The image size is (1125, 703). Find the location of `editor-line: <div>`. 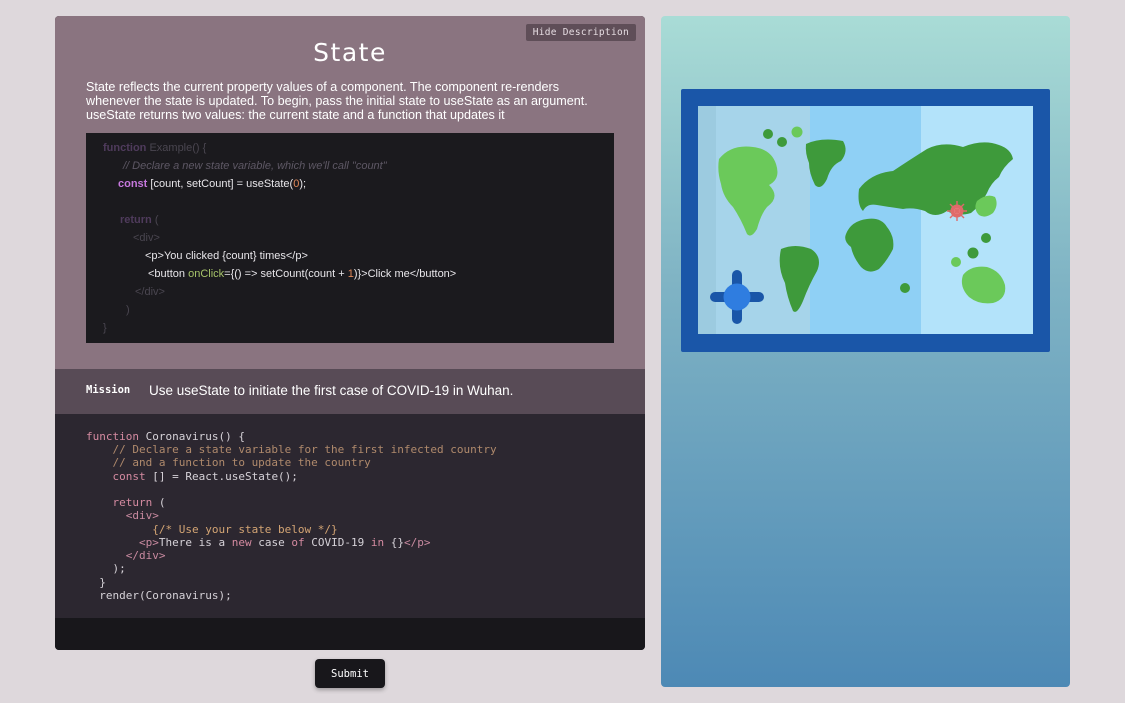

editor-line: <div> is located at coordinates (122, 515).